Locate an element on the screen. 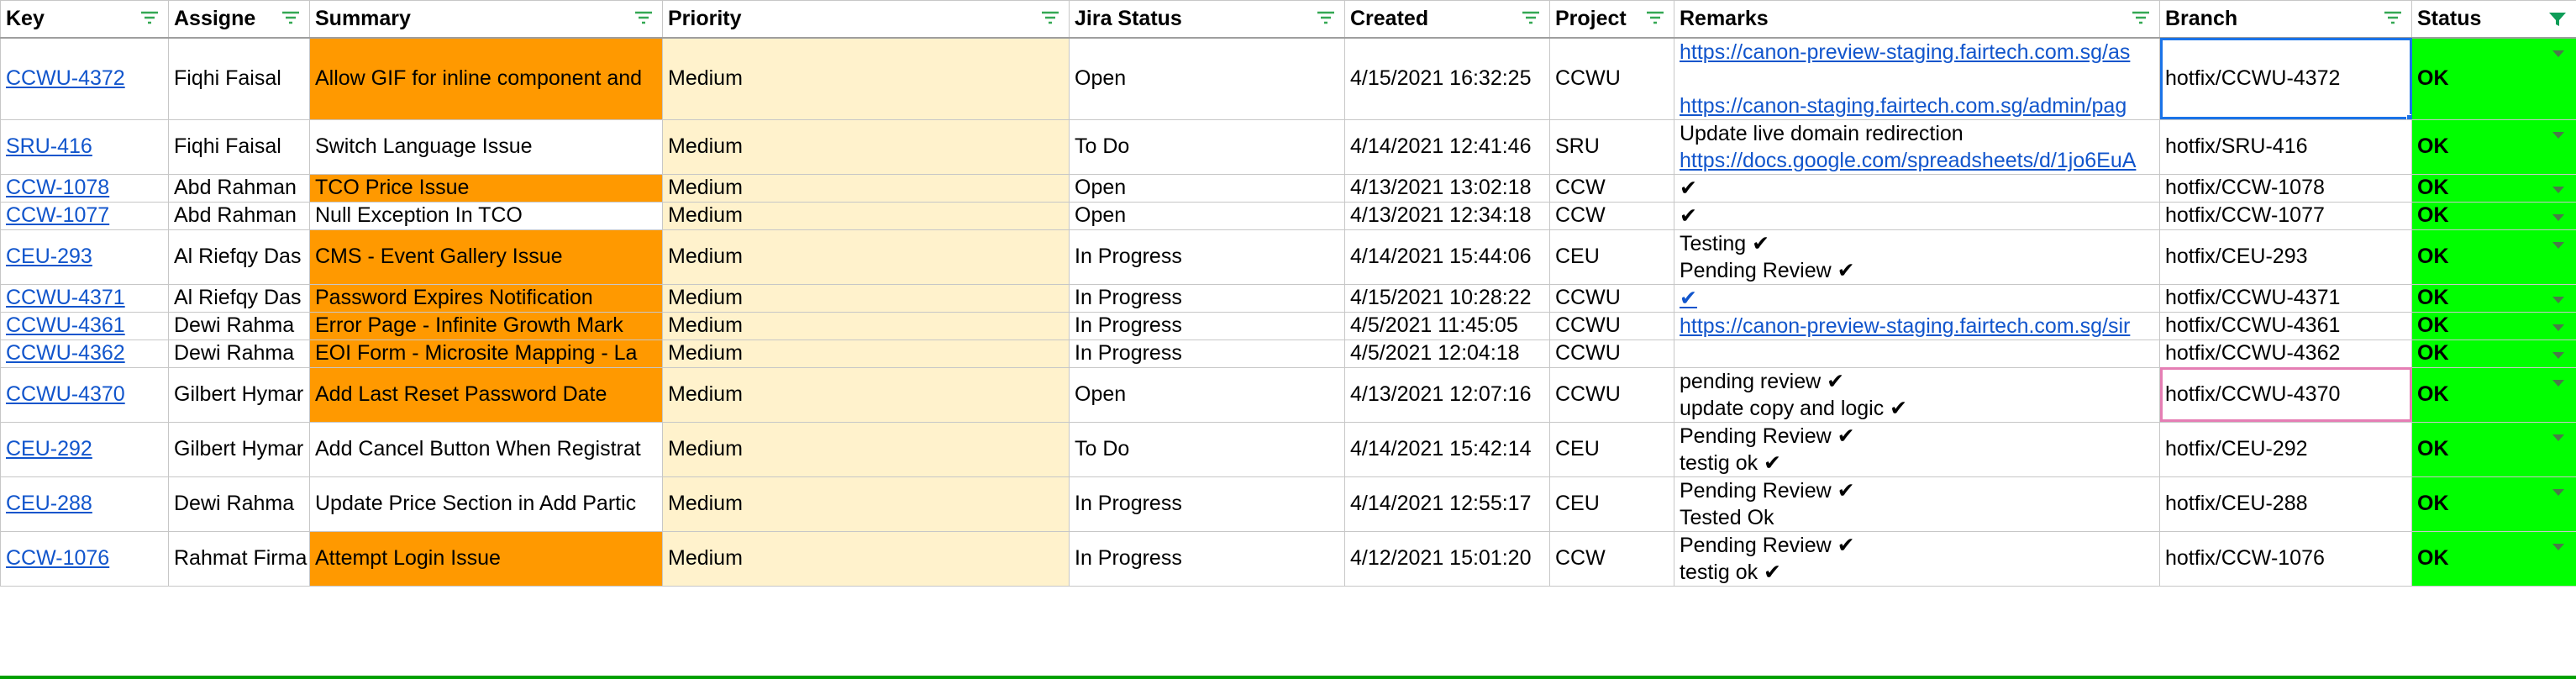 Image resolution: width=2576 pixels, height=679 pixels. issue-key-link: CCWU-4361 is located at coordinates (65, 325).